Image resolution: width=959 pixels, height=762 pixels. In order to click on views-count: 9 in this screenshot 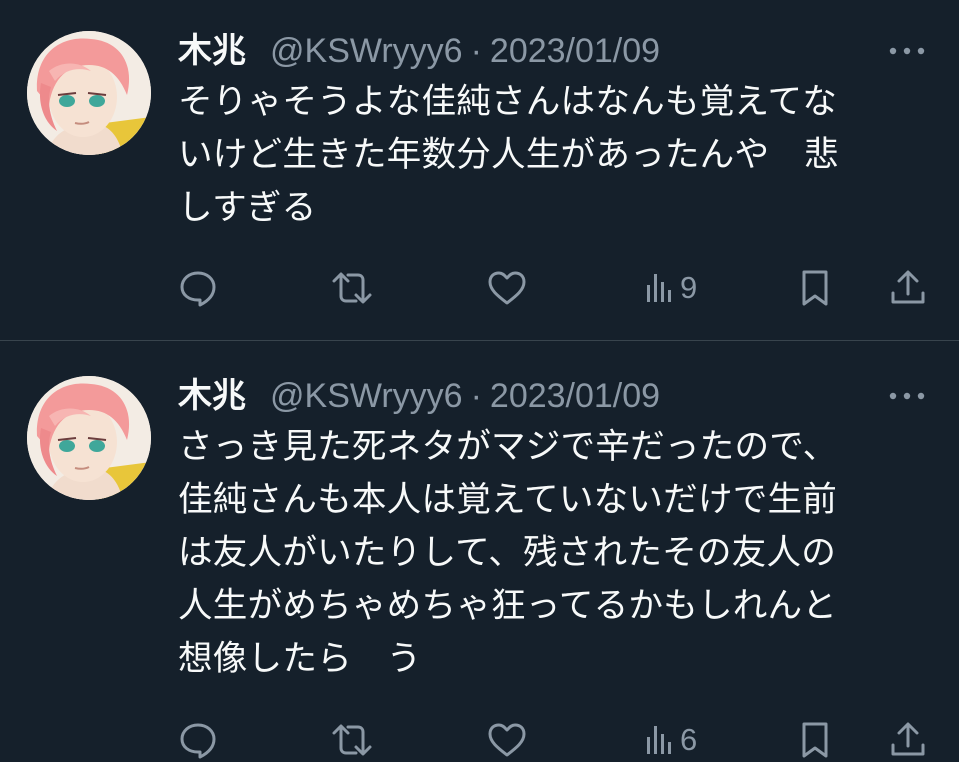, I will do `click(689, 287)`.